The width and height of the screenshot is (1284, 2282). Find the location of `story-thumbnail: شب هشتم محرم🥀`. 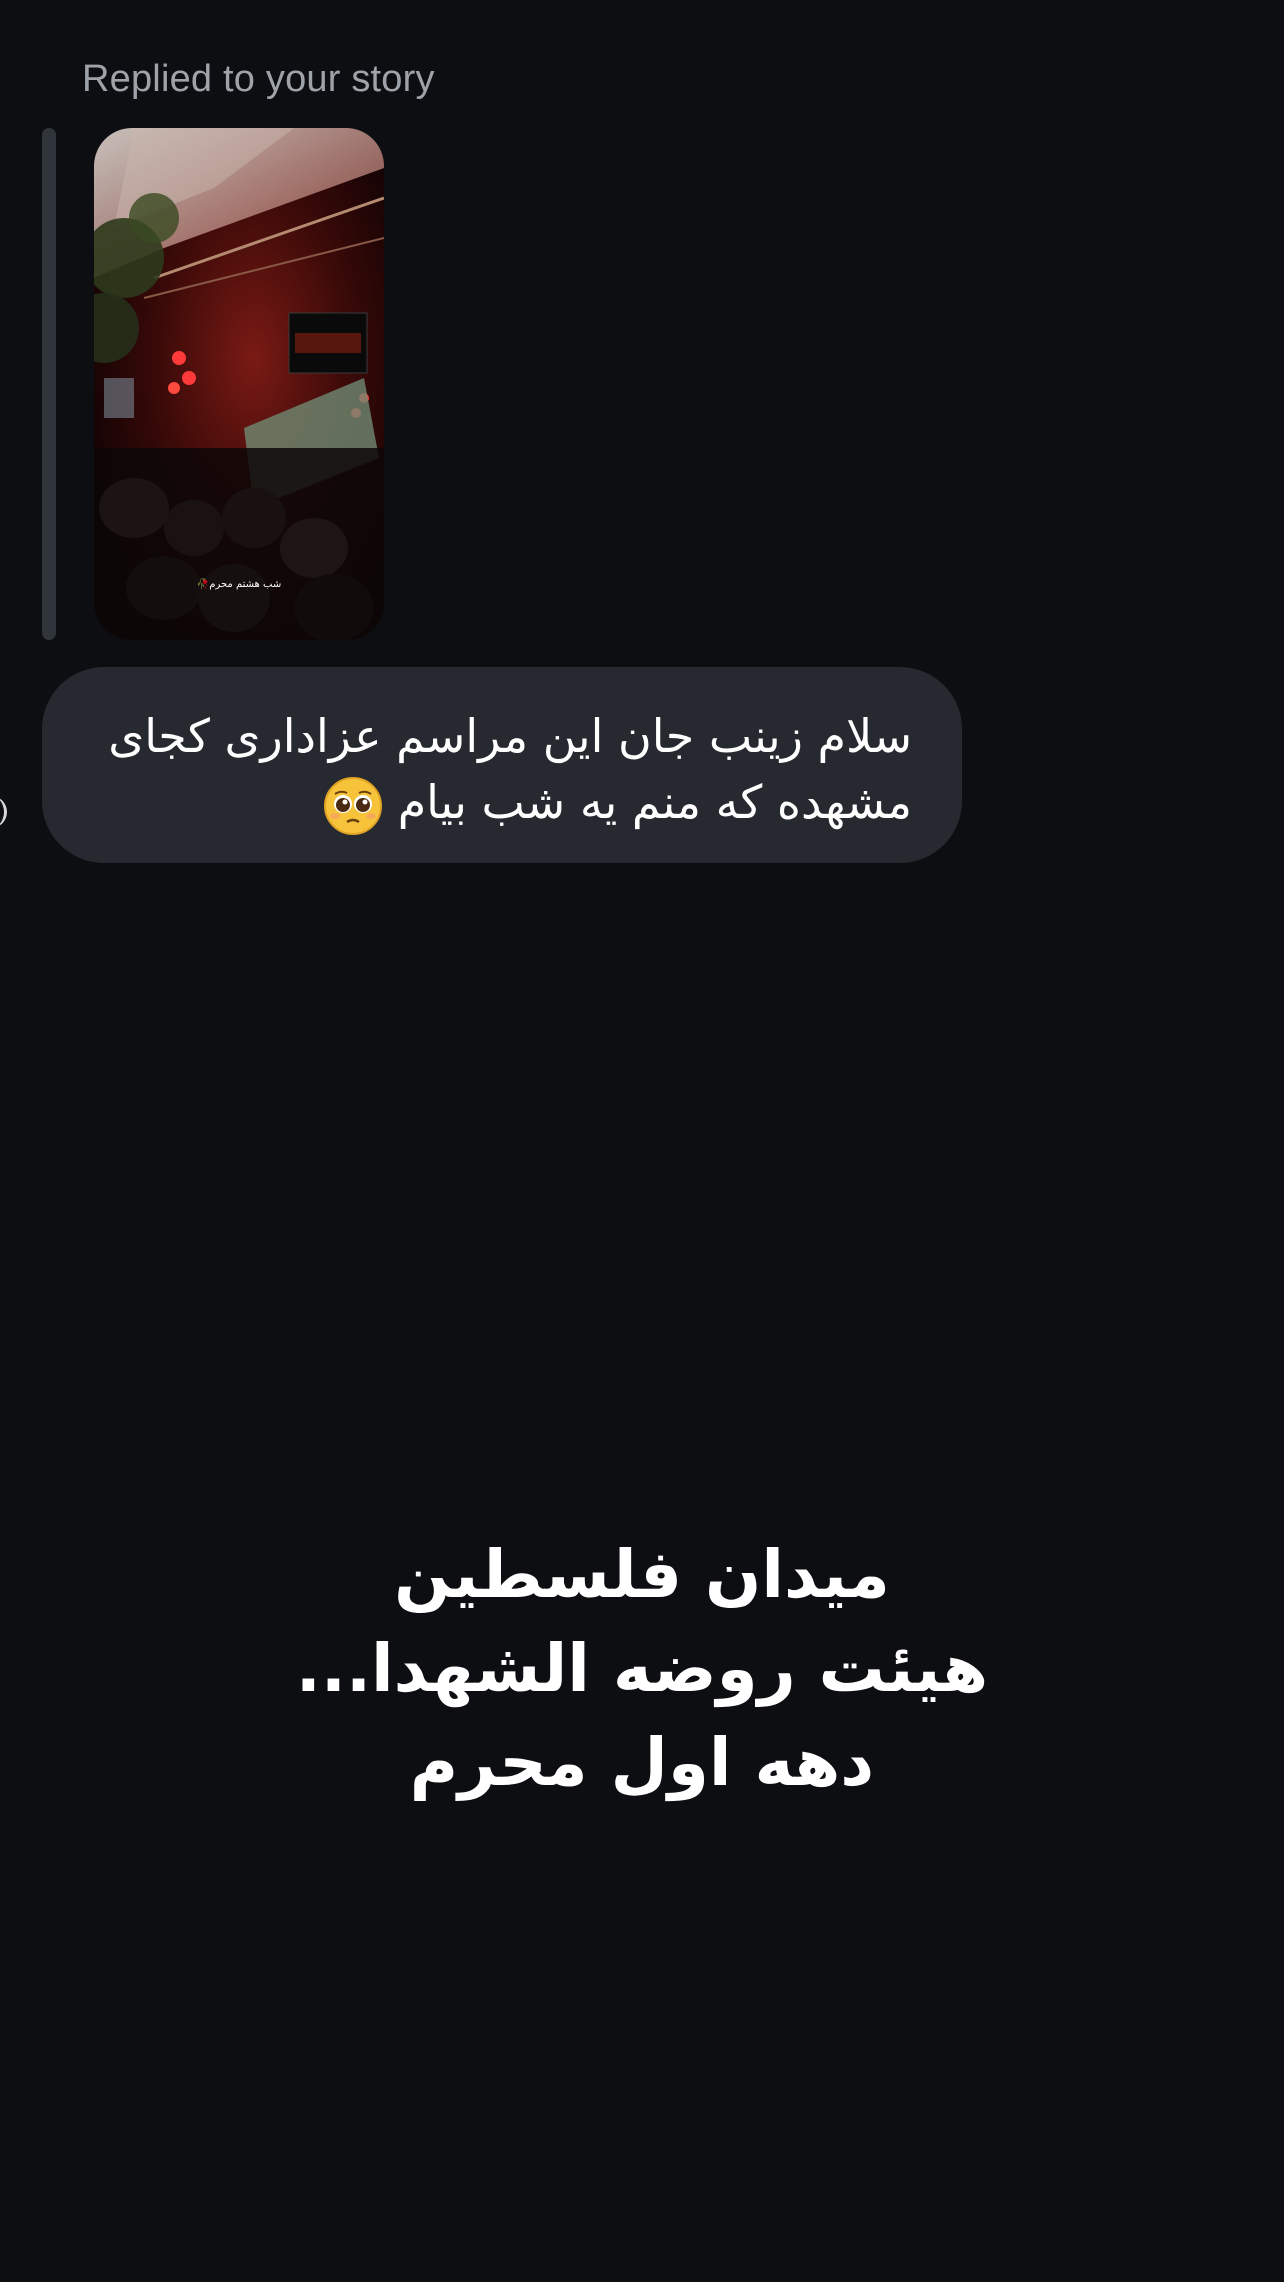

story-thumbnail: شب هشتم محرم🥀 is located at coordinates (239, 384).